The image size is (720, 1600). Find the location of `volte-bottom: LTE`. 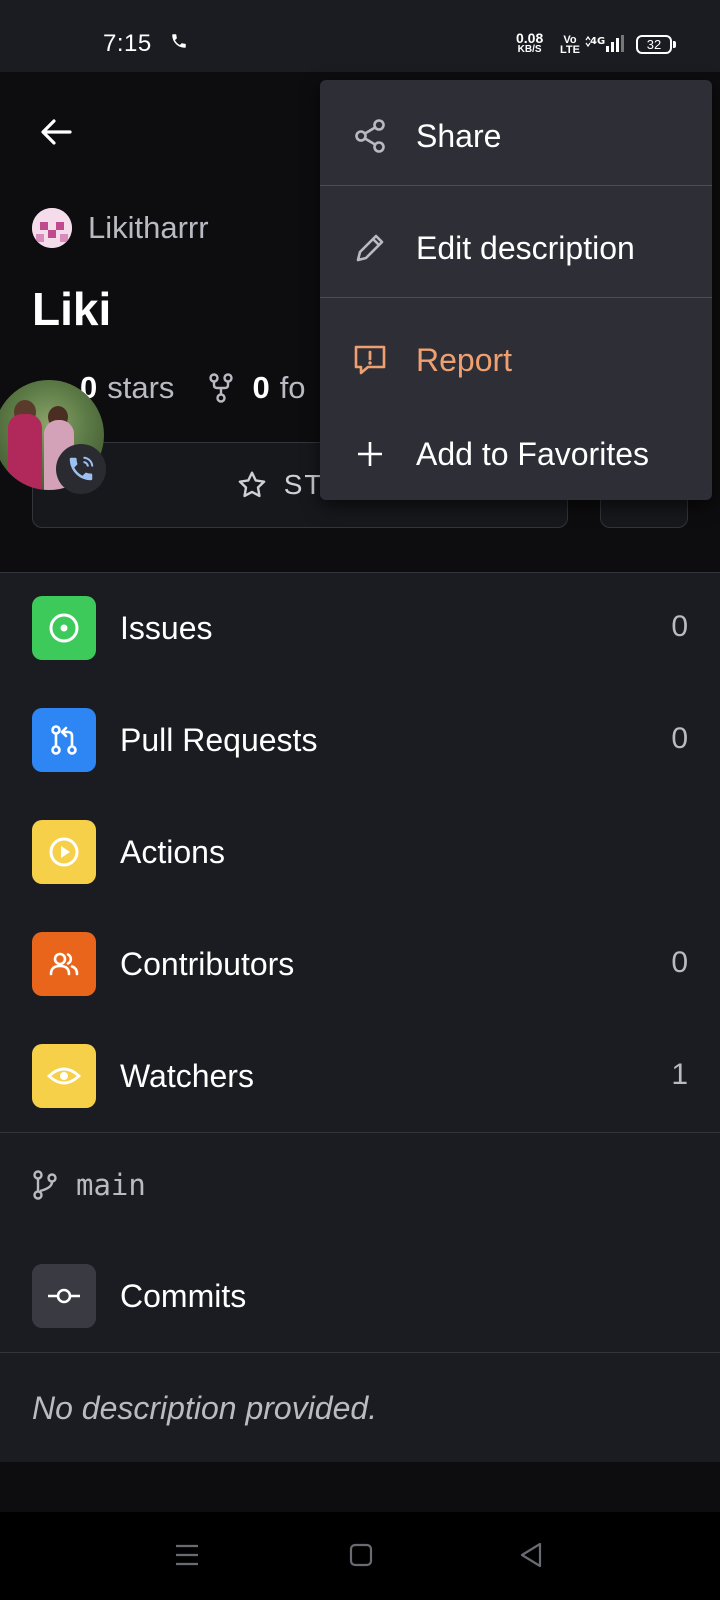

volte-bottom: LTE is located at coordinates (570, 50).